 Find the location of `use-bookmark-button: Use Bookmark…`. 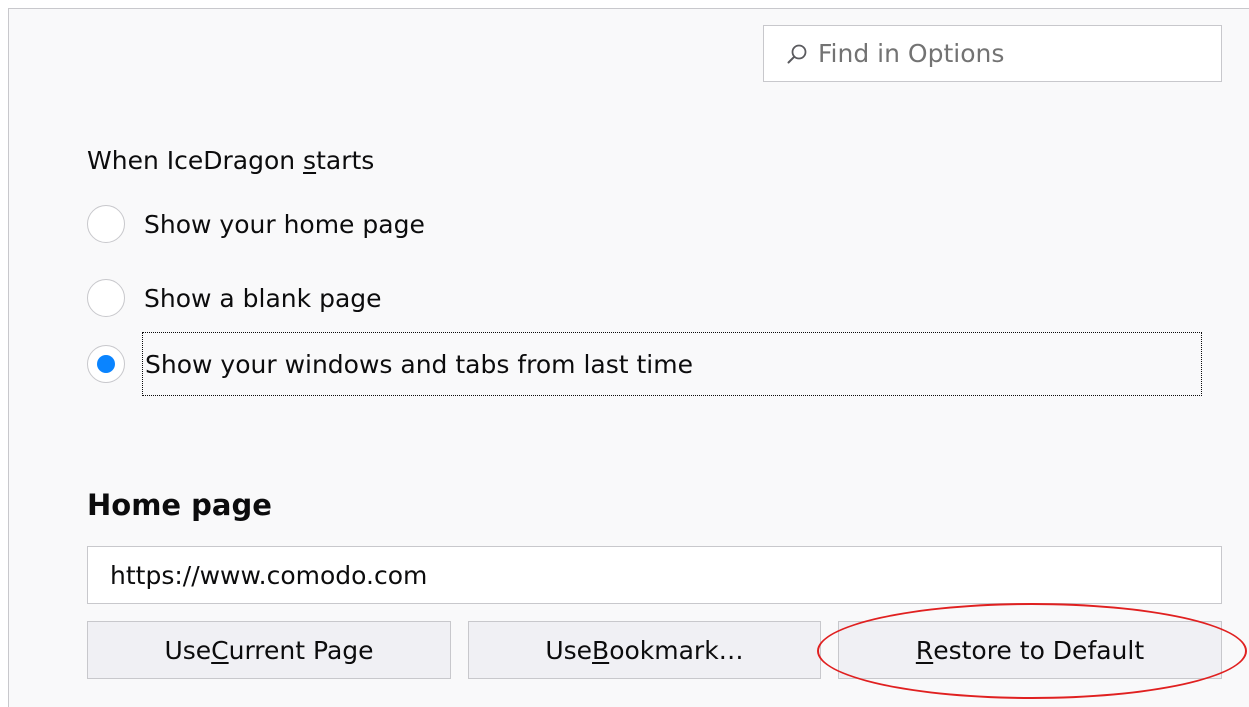

use-bookmark-button: Use Bookmark… is located at coordinates (644, 650).